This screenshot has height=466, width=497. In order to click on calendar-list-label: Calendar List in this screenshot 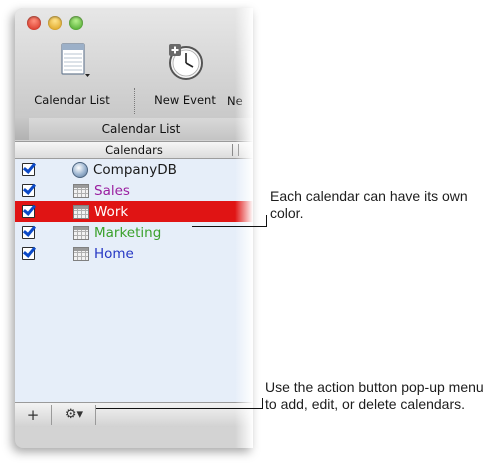, I will do `click(72, 100)`.